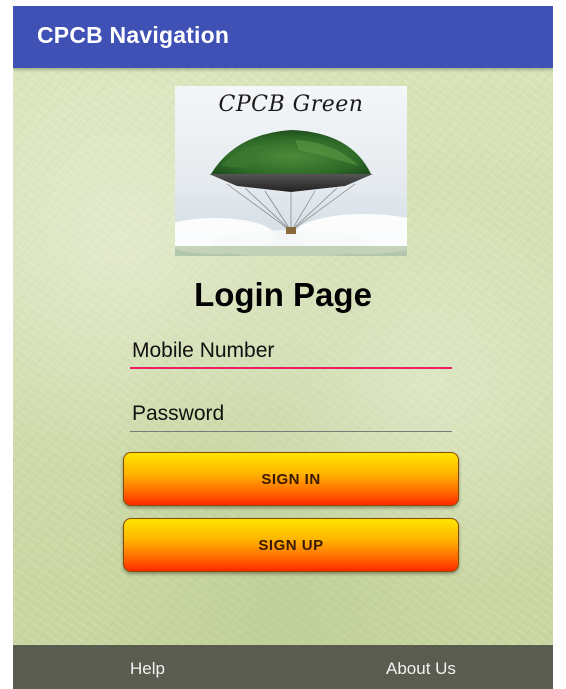 The width and height of the screenshot is (566, 689). Describe the element at coordinates (291, 479) in the screenshot. I see `sign-in-button: SIGN IN` at that location.